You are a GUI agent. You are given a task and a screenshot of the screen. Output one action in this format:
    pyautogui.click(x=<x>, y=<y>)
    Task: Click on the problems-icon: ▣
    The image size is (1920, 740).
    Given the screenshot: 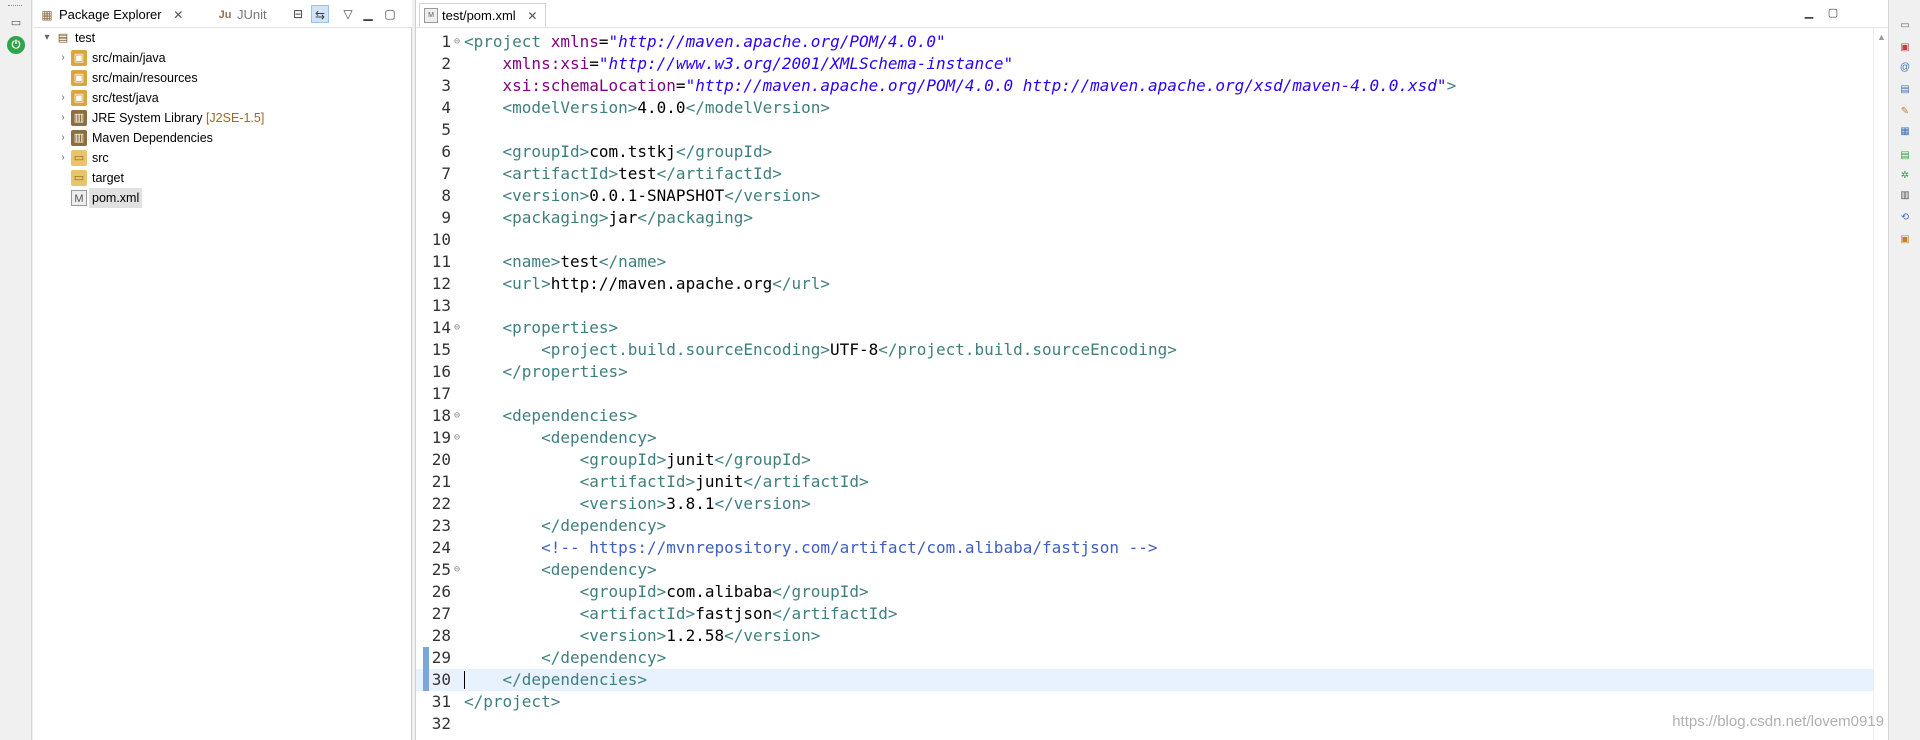 What is the action you would take?
    pyautogui.click(x=1905, y=48)
    